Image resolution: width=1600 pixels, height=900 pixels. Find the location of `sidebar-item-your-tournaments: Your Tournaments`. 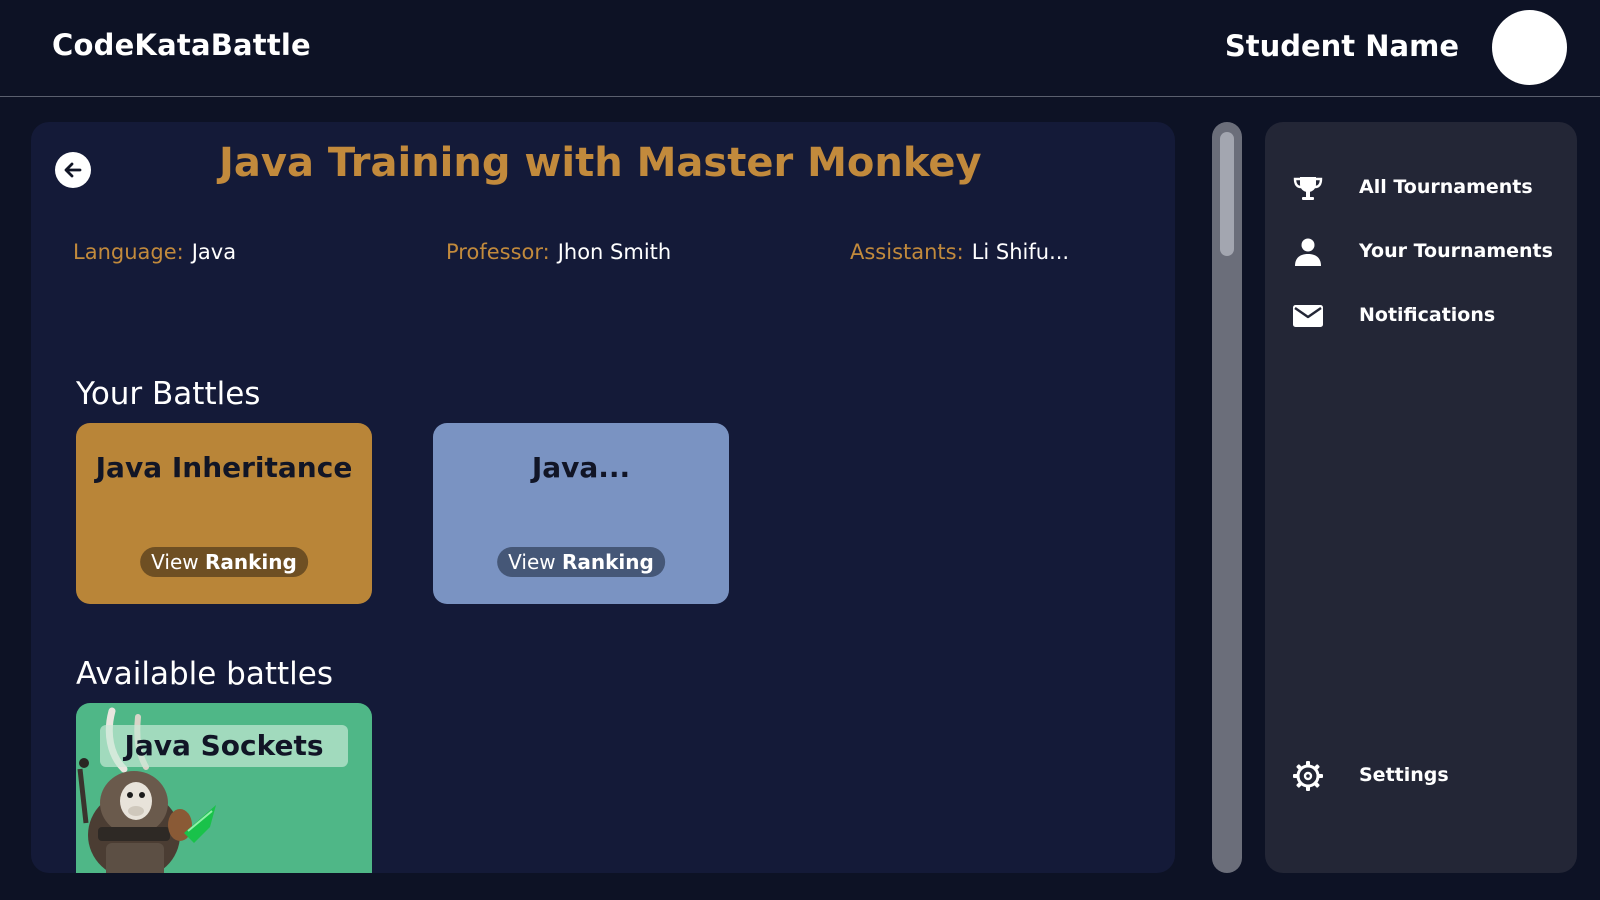

sidebar-item-your-tournaments: Your Tournaments is located at coordinates (1421, 252).